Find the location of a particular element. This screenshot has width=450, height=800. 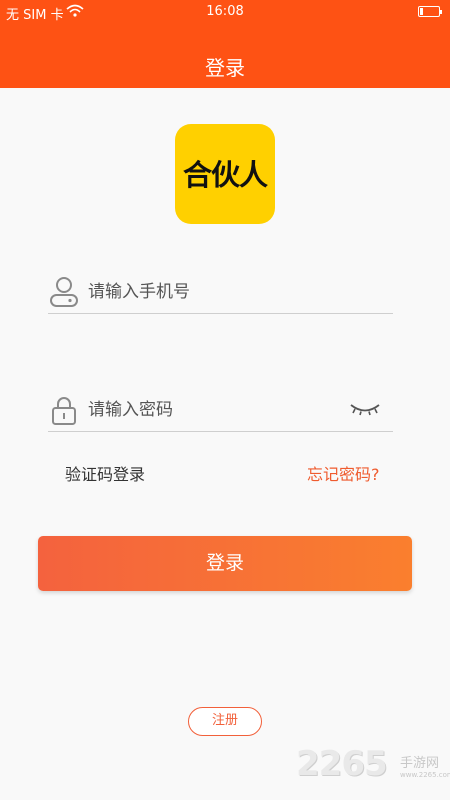

password-field is located at coordinates (220, 410).